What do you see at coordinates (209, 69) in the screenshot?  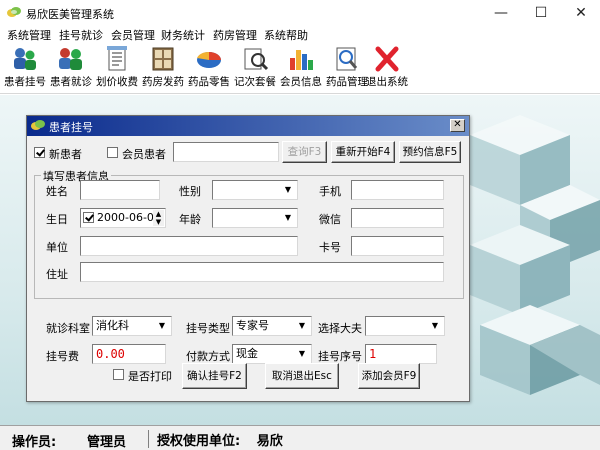 I see `toolbar-drug-retail: 药品零售` at bounding box center [209, 69].